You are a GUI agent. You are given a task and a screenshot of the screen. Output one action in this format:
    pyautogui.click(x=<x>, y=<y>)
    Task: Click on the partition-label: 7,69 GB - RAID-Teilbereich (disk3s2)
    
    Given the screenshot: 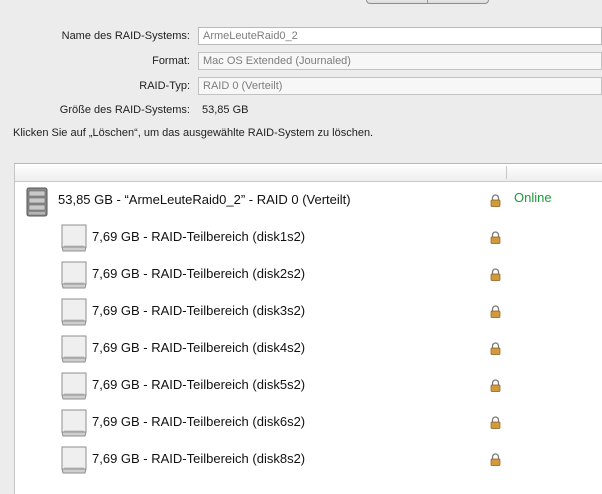 What is the action you would take?
    pyautogui.click(x=199, y=310)
    